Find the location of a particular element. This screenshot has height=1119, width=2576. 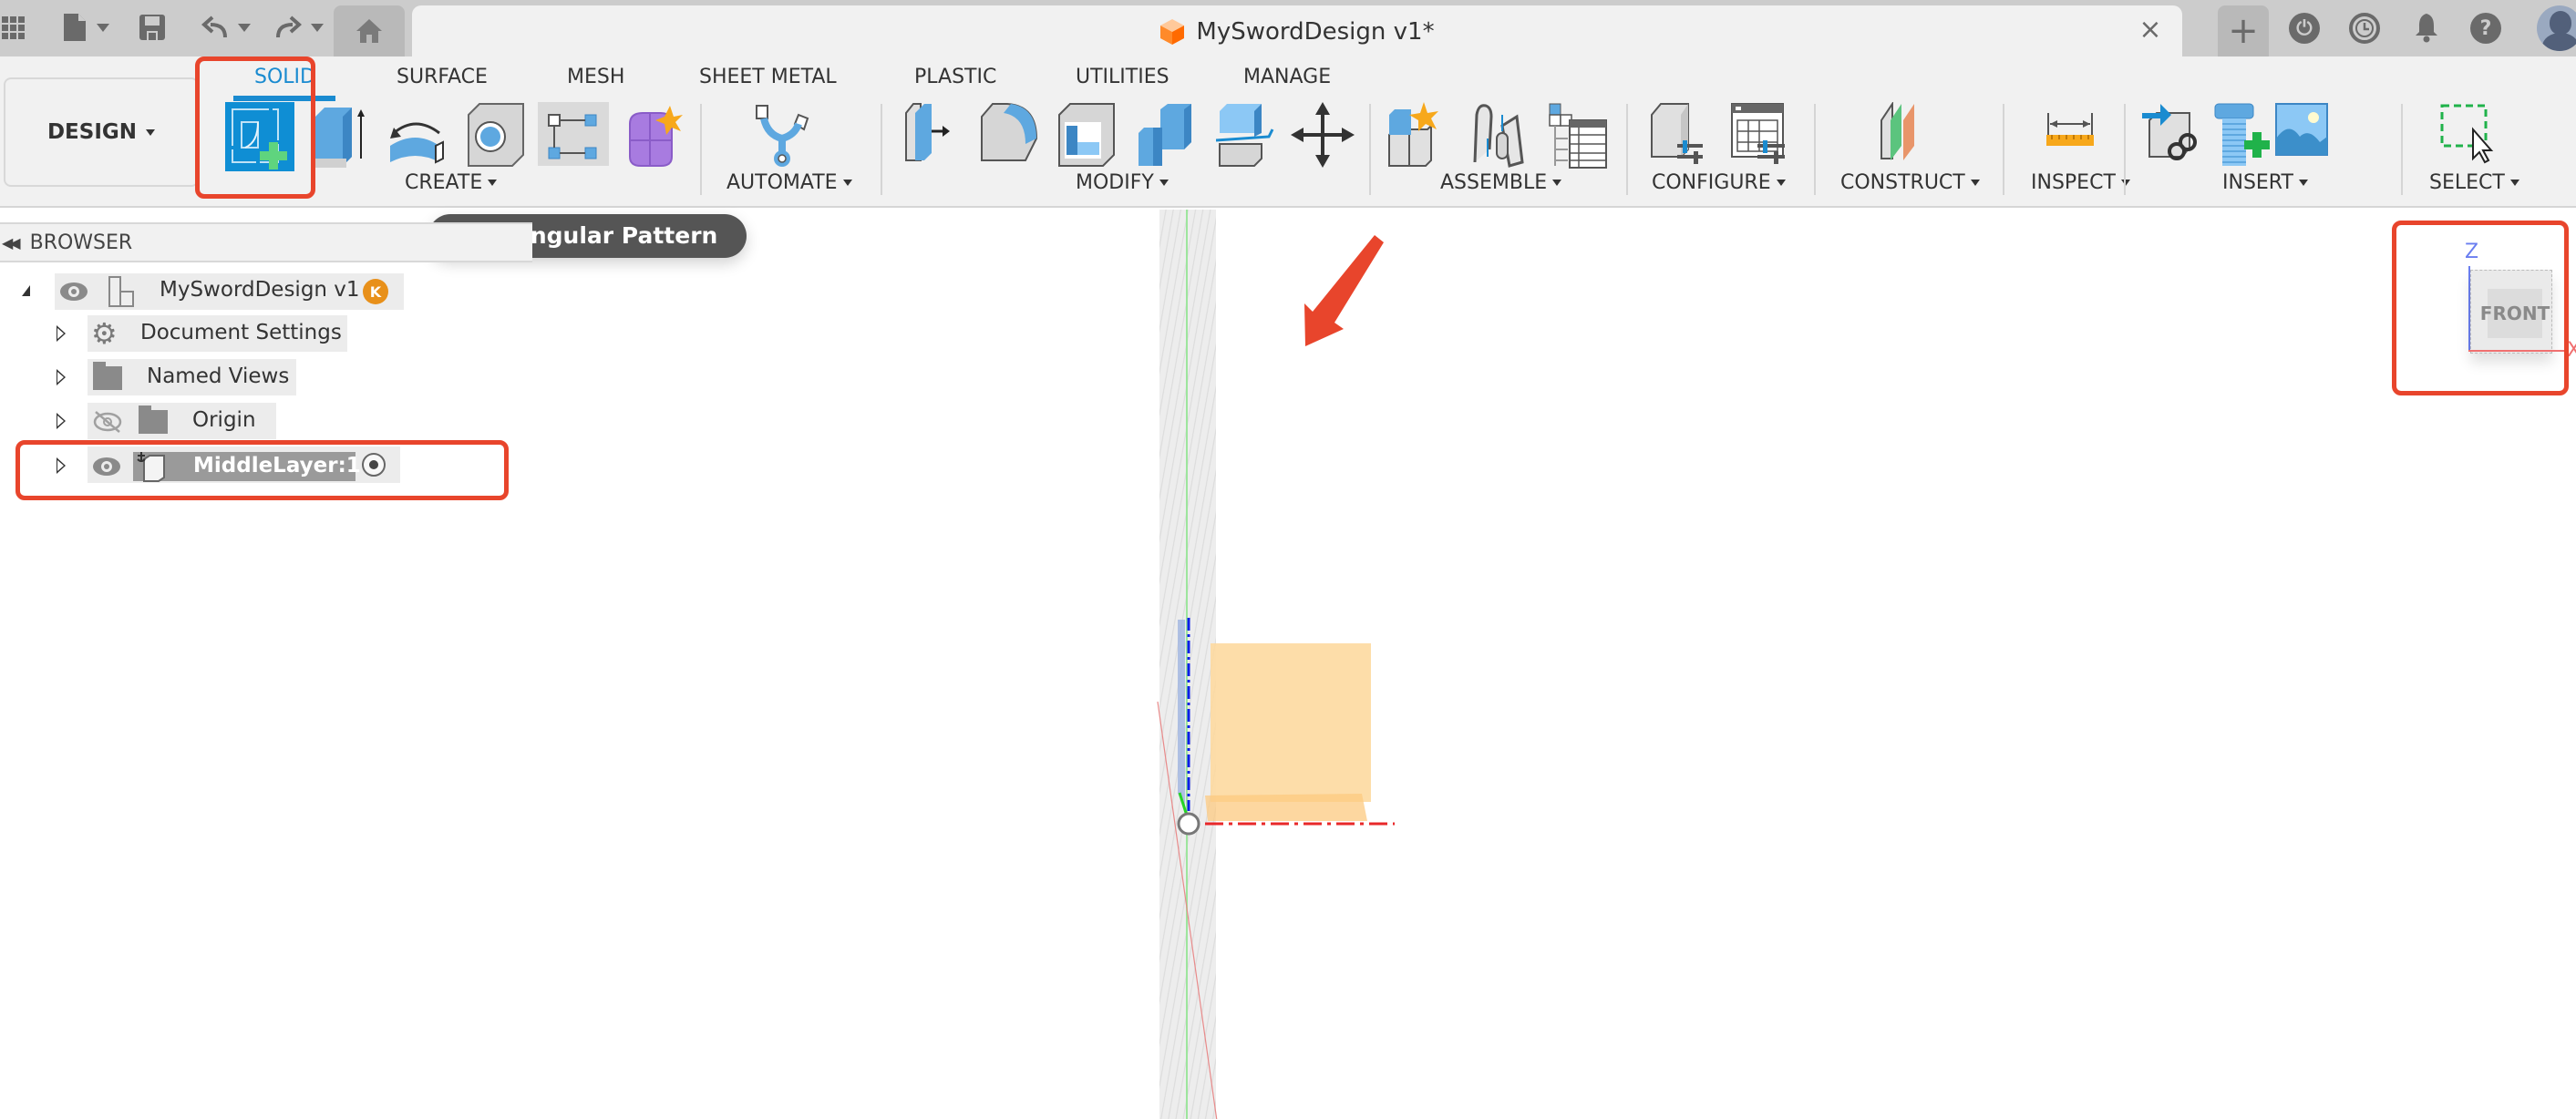

viewcube: FRONT is located at coordinates (2511, 312).